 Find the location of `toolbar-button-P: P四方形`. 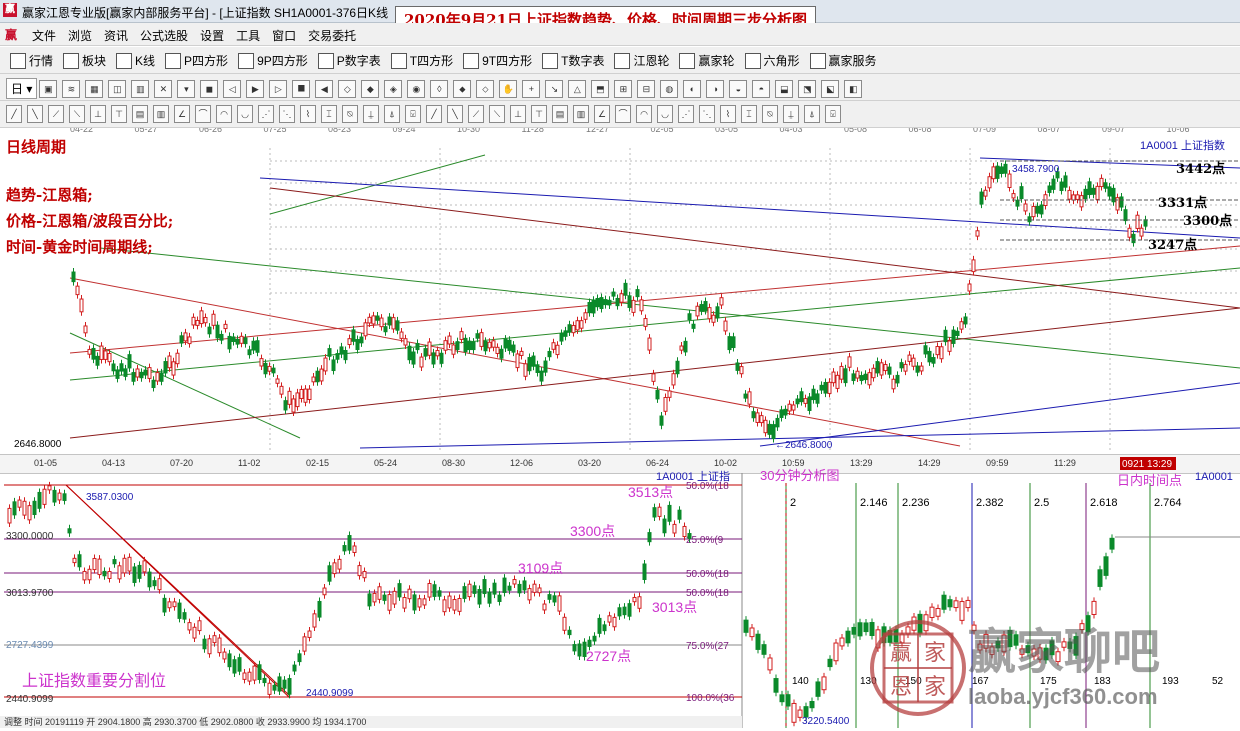

toolbar-button-P: P四方形 is located at coordinates (196, 60).